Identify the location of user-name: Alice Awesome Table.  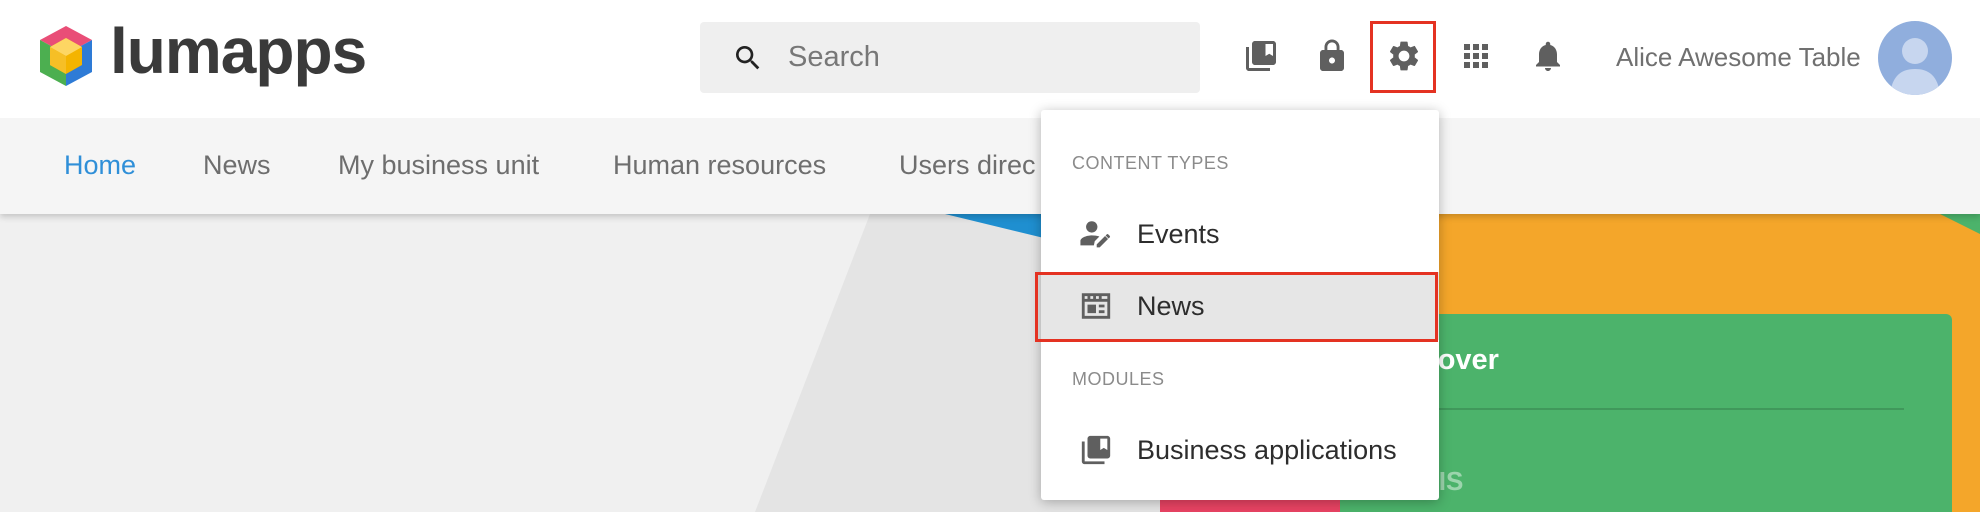
(1738, 57).